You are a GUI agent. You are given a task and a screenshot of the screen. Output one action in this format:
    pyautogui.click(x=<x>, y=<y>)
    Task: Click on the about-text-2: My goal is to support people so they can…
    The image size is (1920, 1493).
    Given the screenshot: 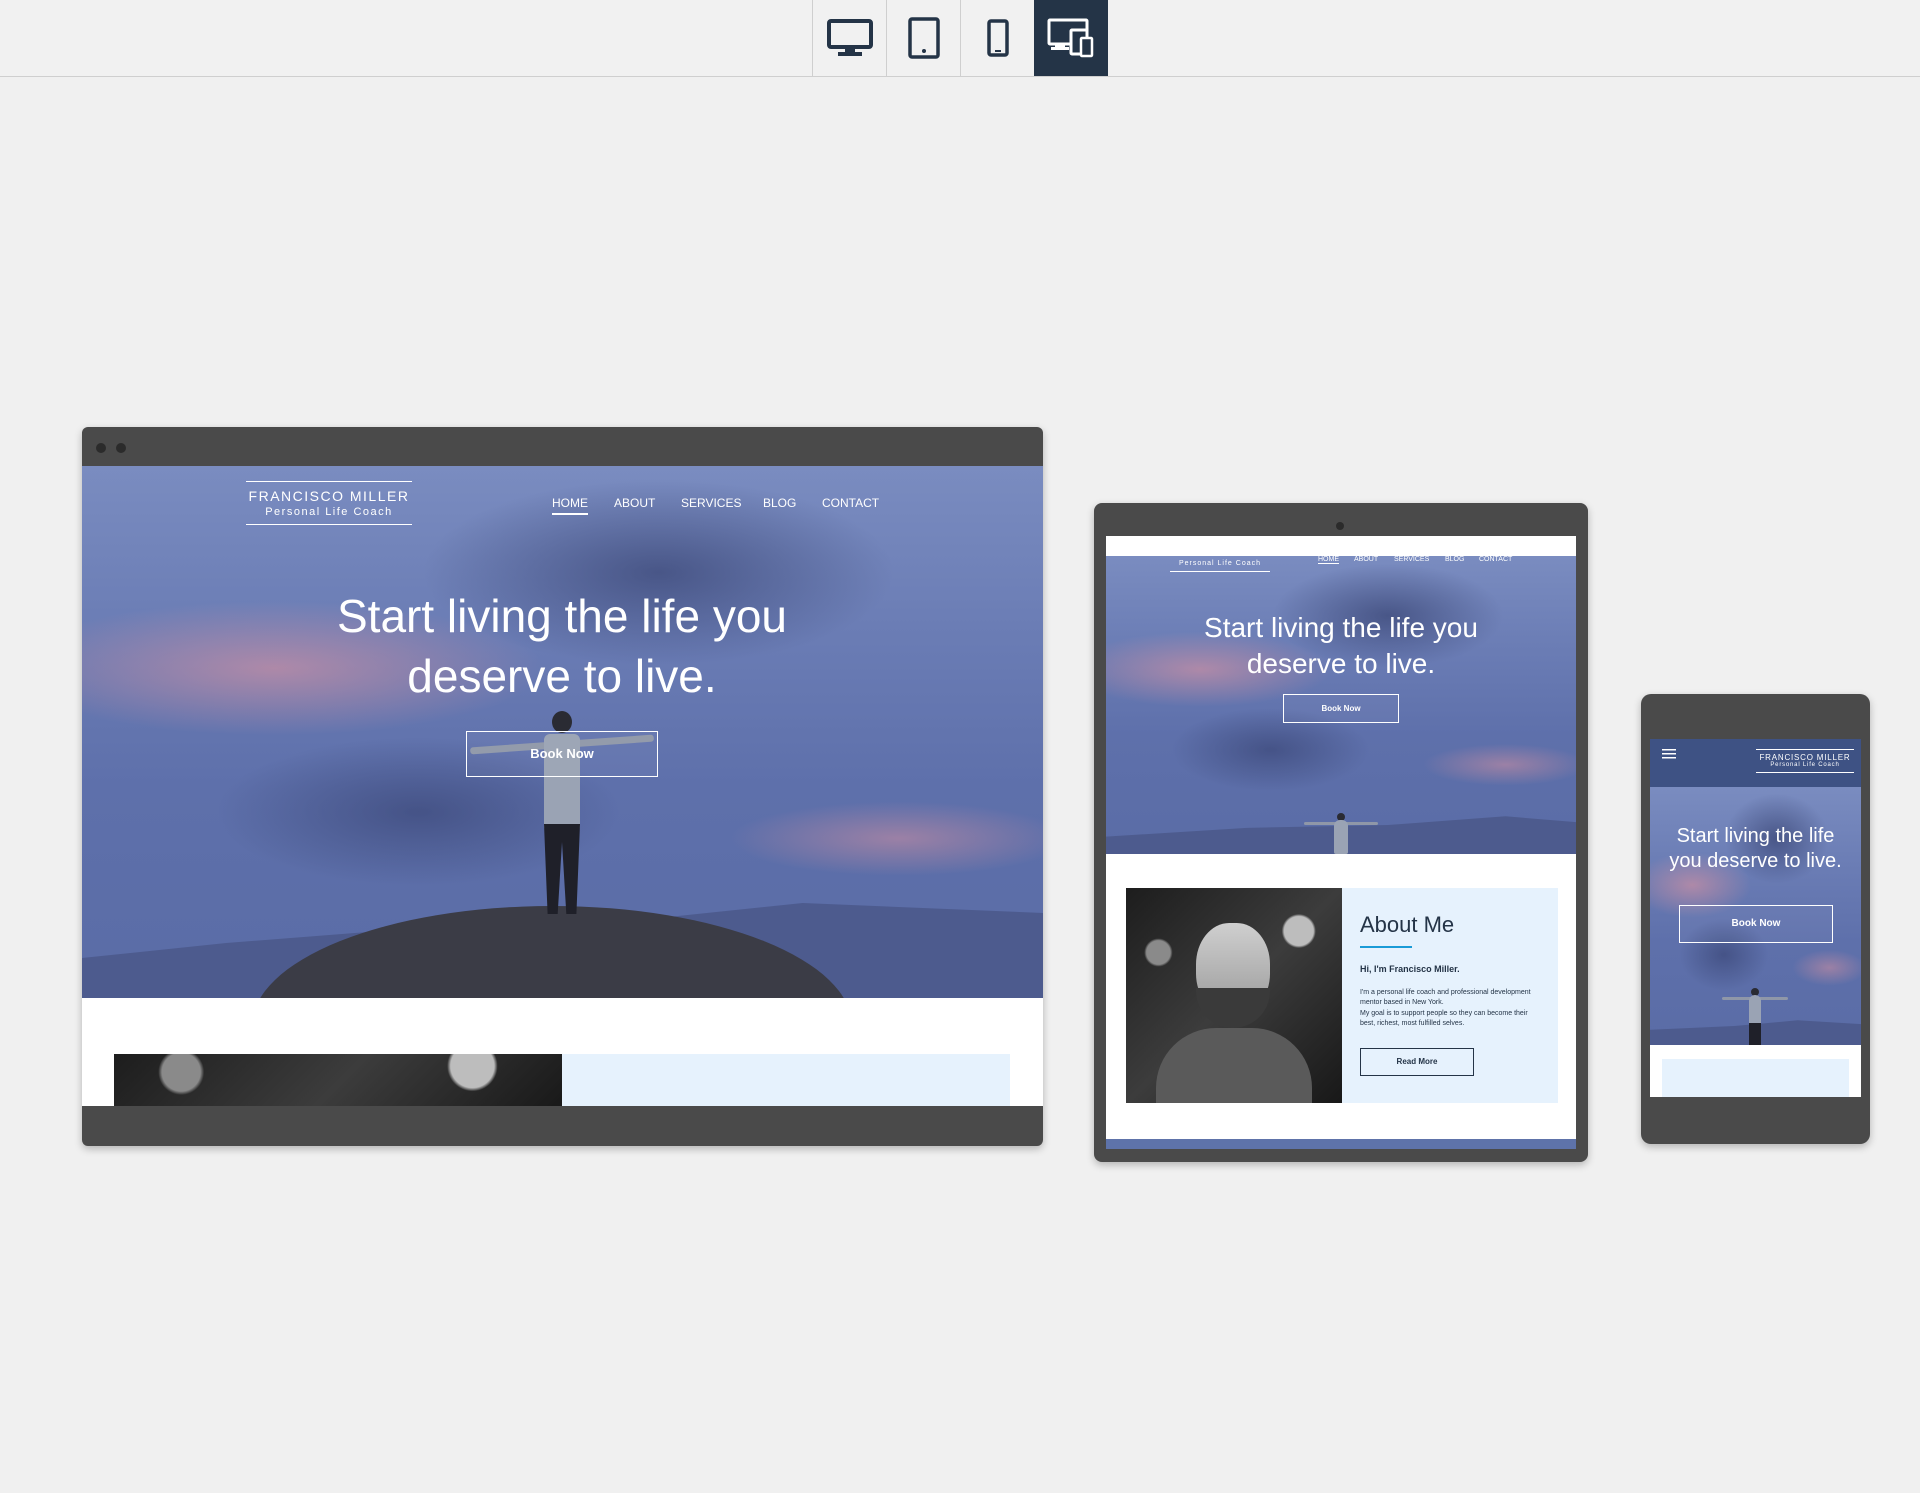 What is the action you would take?
    pyautogui.click(x=1444, y=1018)
    